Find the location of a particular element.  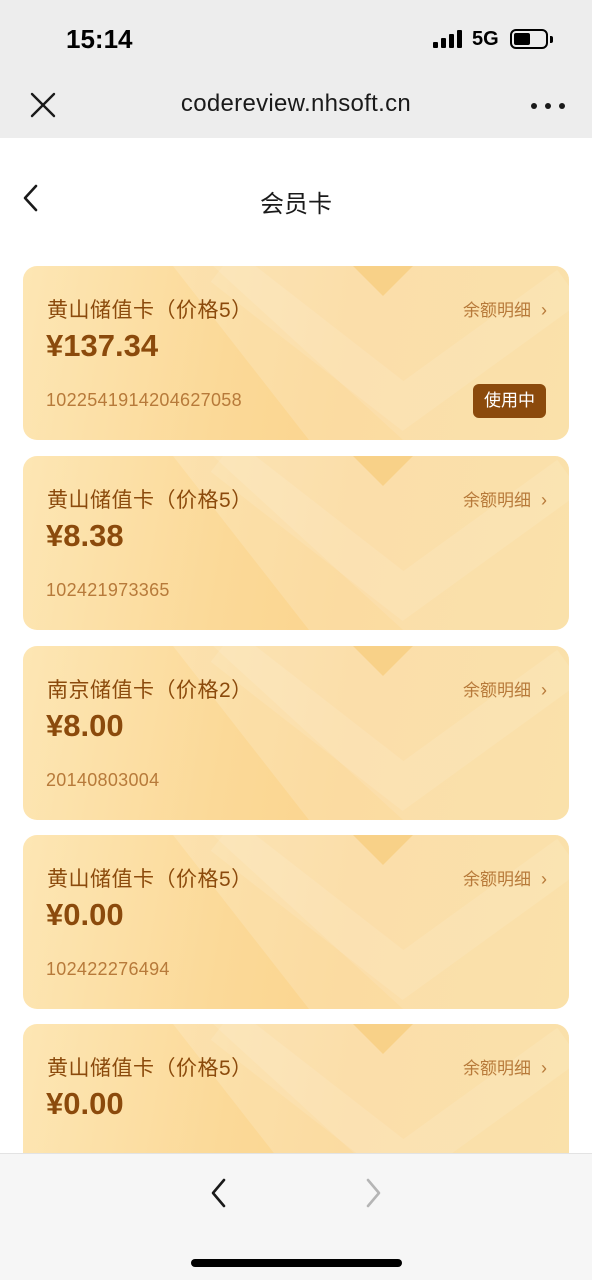

browser-bar: codereview.nhsoft.cn is located at coordinates (296, 106).